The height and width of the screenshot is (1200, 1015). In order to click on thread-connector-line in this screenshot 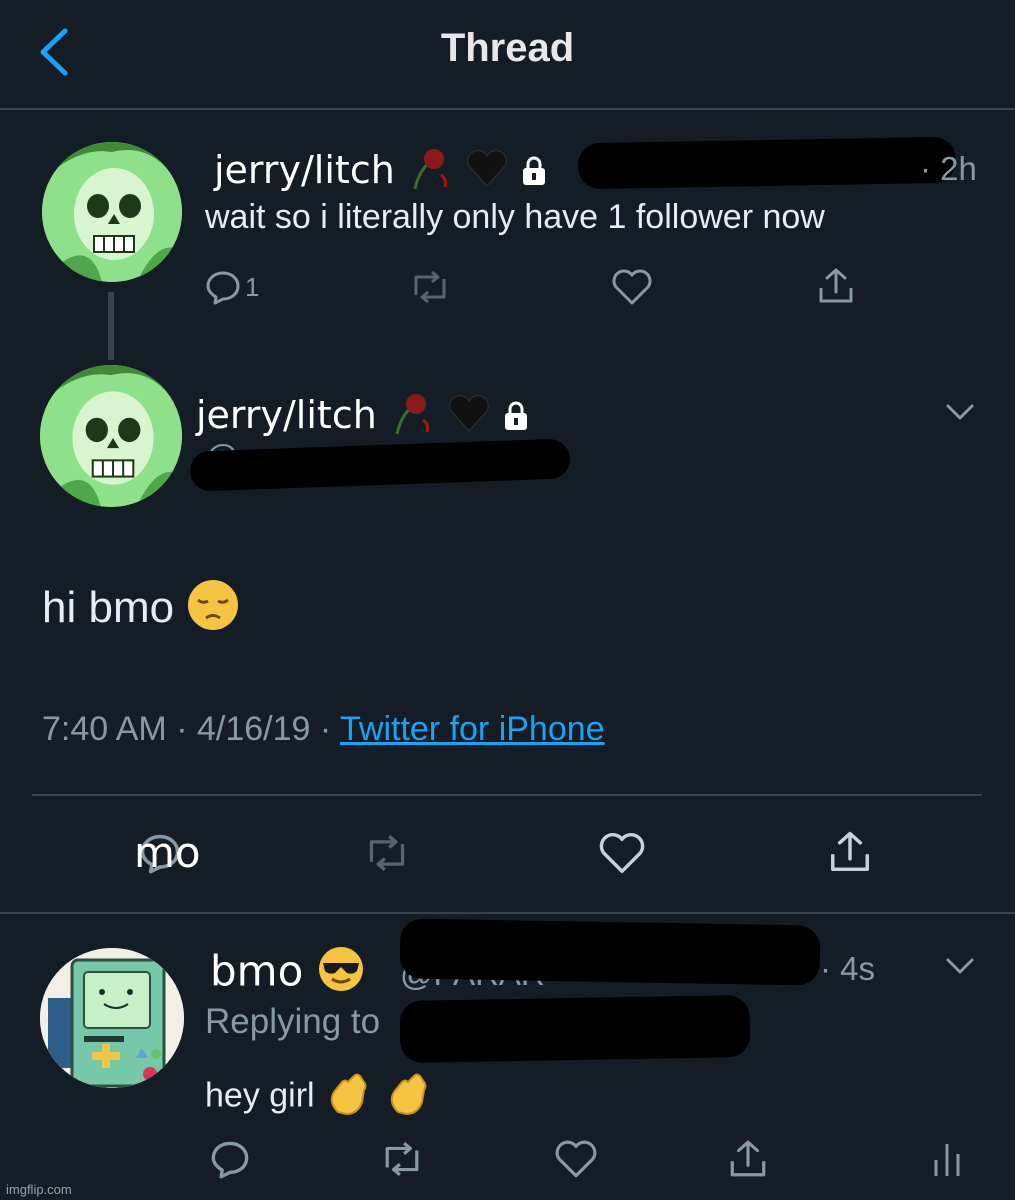, I will do `click(111, 326)`.